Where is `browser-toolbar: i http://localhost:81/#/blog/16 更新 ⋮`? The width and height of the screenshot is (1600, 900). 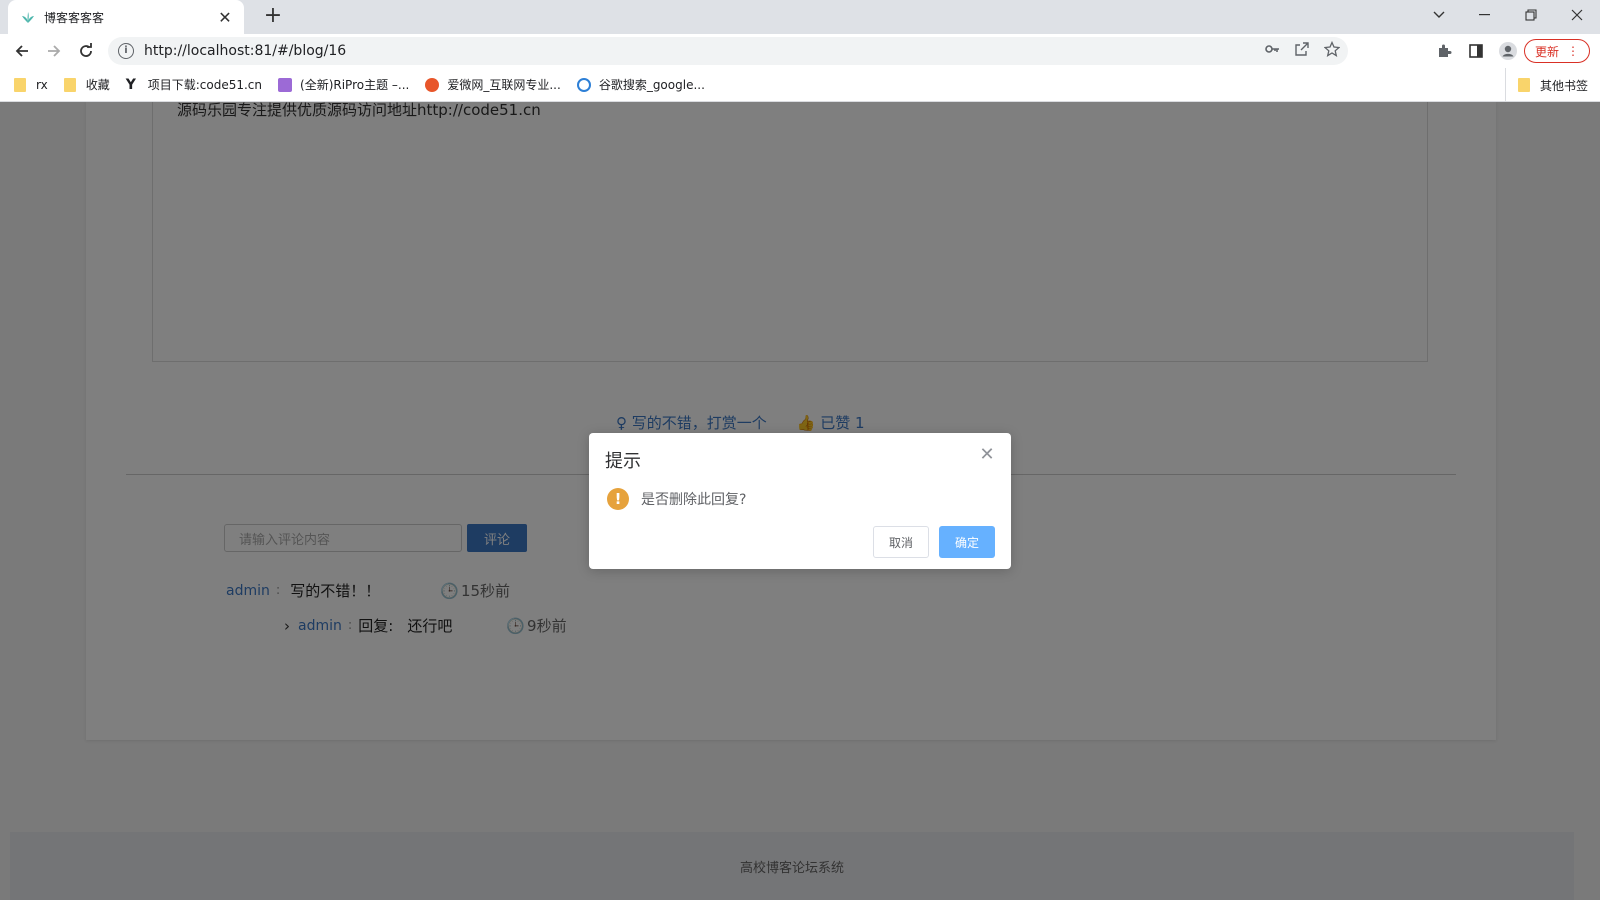
browser-toolbar: i http://localhost:81/#/blog/16 更新 ⋮ is located at coordinates (800, 51).